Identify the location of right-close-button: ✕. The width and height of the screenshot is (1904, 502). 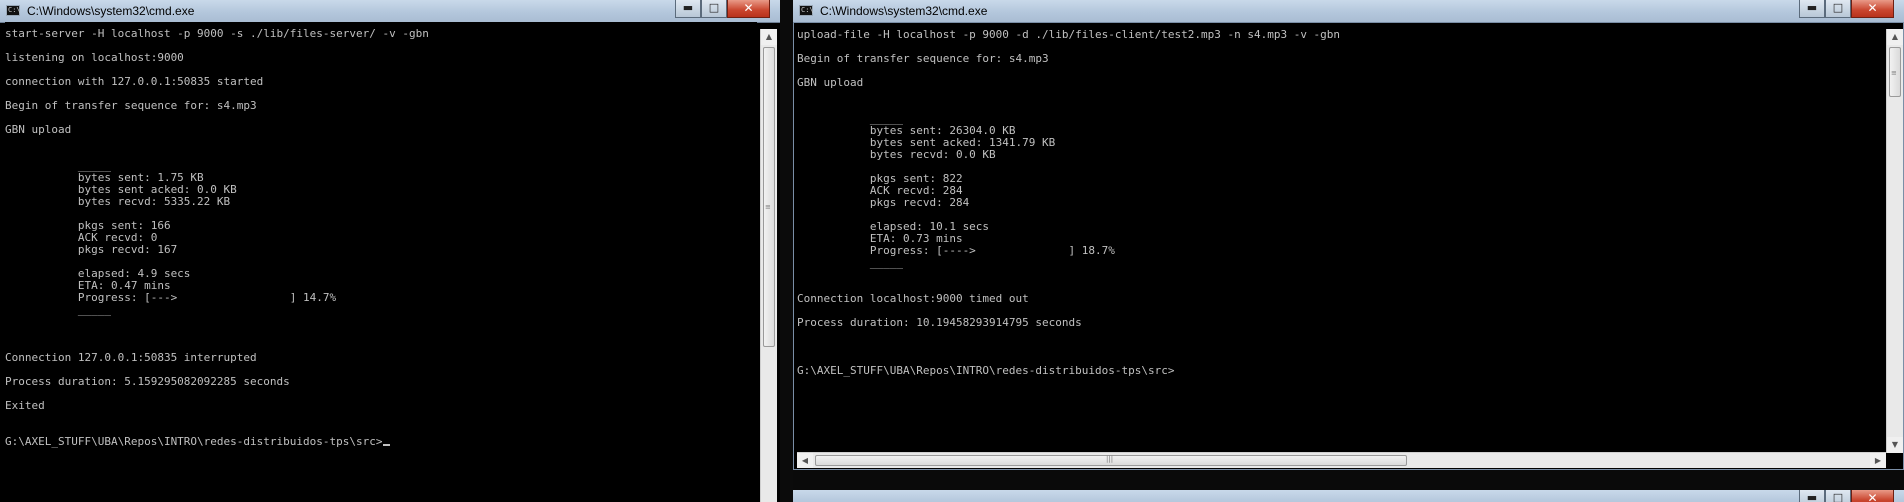
(1872, 9).